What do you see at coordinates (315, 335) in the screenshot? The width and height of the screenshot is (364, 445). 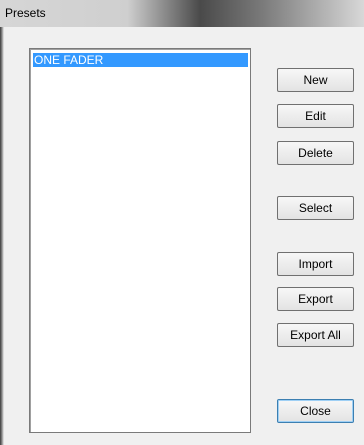 I see `export-all-button: Export All` at bounding box center [315, 335].